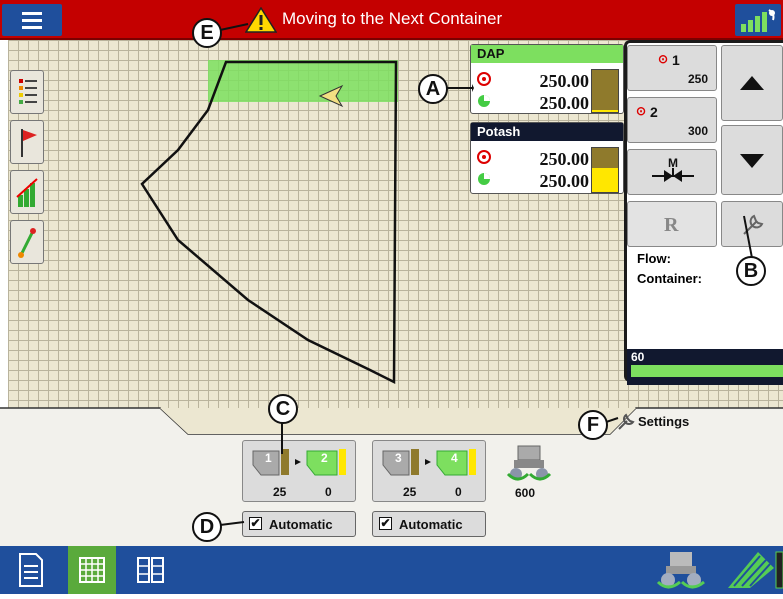 Image resolution: width=783 pixels, height=599 pixels. I want to click on manual-valve-icon, so click(673, 175).